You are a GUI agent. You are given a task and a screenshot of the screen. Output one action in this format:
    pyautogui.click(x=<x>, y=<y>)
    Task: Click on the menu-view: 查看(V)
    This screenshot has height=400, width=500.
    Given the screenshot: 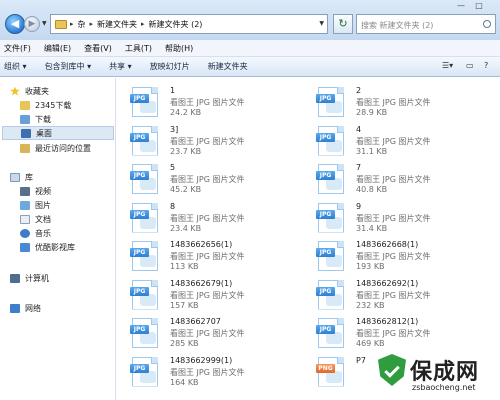 What is the action you would take?
    pyautogui.click(x=98, y=48)
    